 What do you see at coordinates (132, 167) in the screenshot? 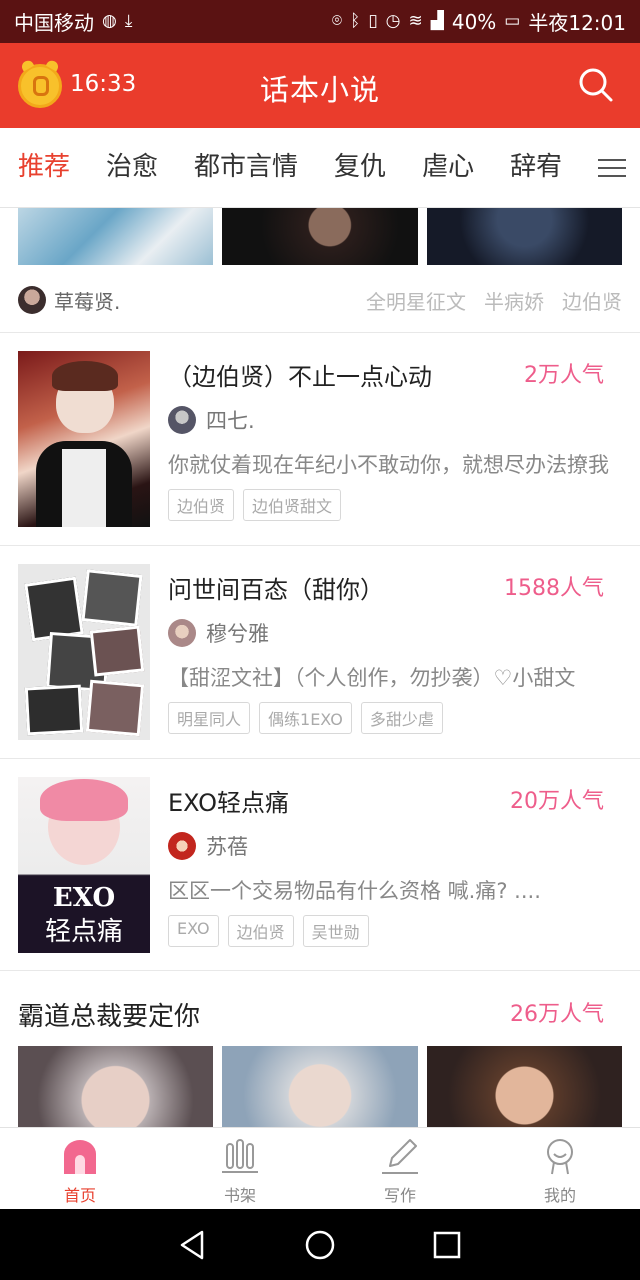
I see `tab-healing: 治愈` at bounding box center [132, 167].